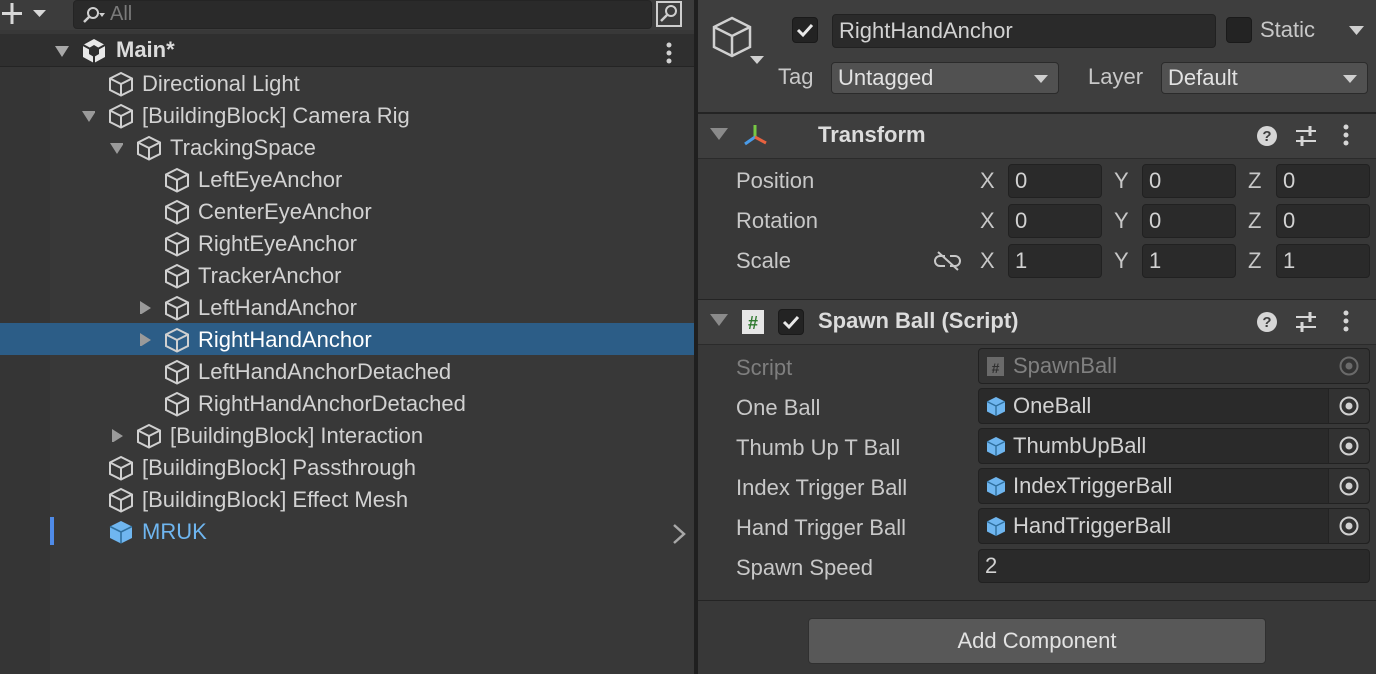 The image size is (1376, 674). Describe the element at coordinates (347, 531) in the screenshot. I see `hierarchy-item: MRUK` at that location.